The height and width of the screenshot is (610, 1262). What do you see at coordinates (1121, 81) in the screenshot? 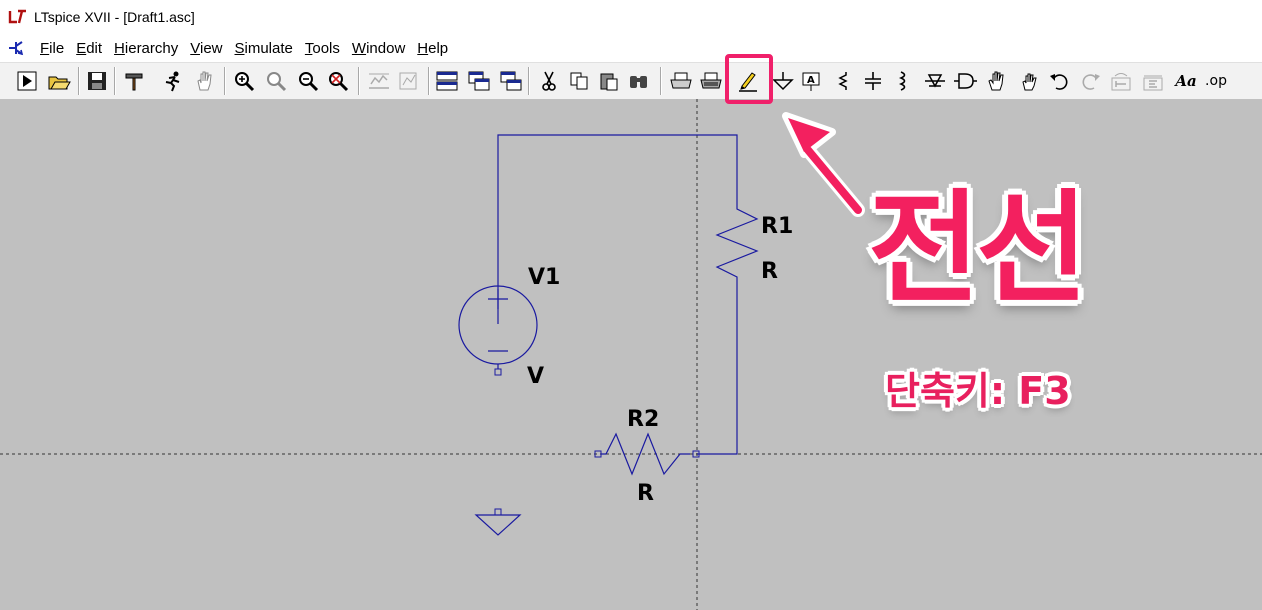
I see `rotate-icon` at bounding box center [1121, 81].